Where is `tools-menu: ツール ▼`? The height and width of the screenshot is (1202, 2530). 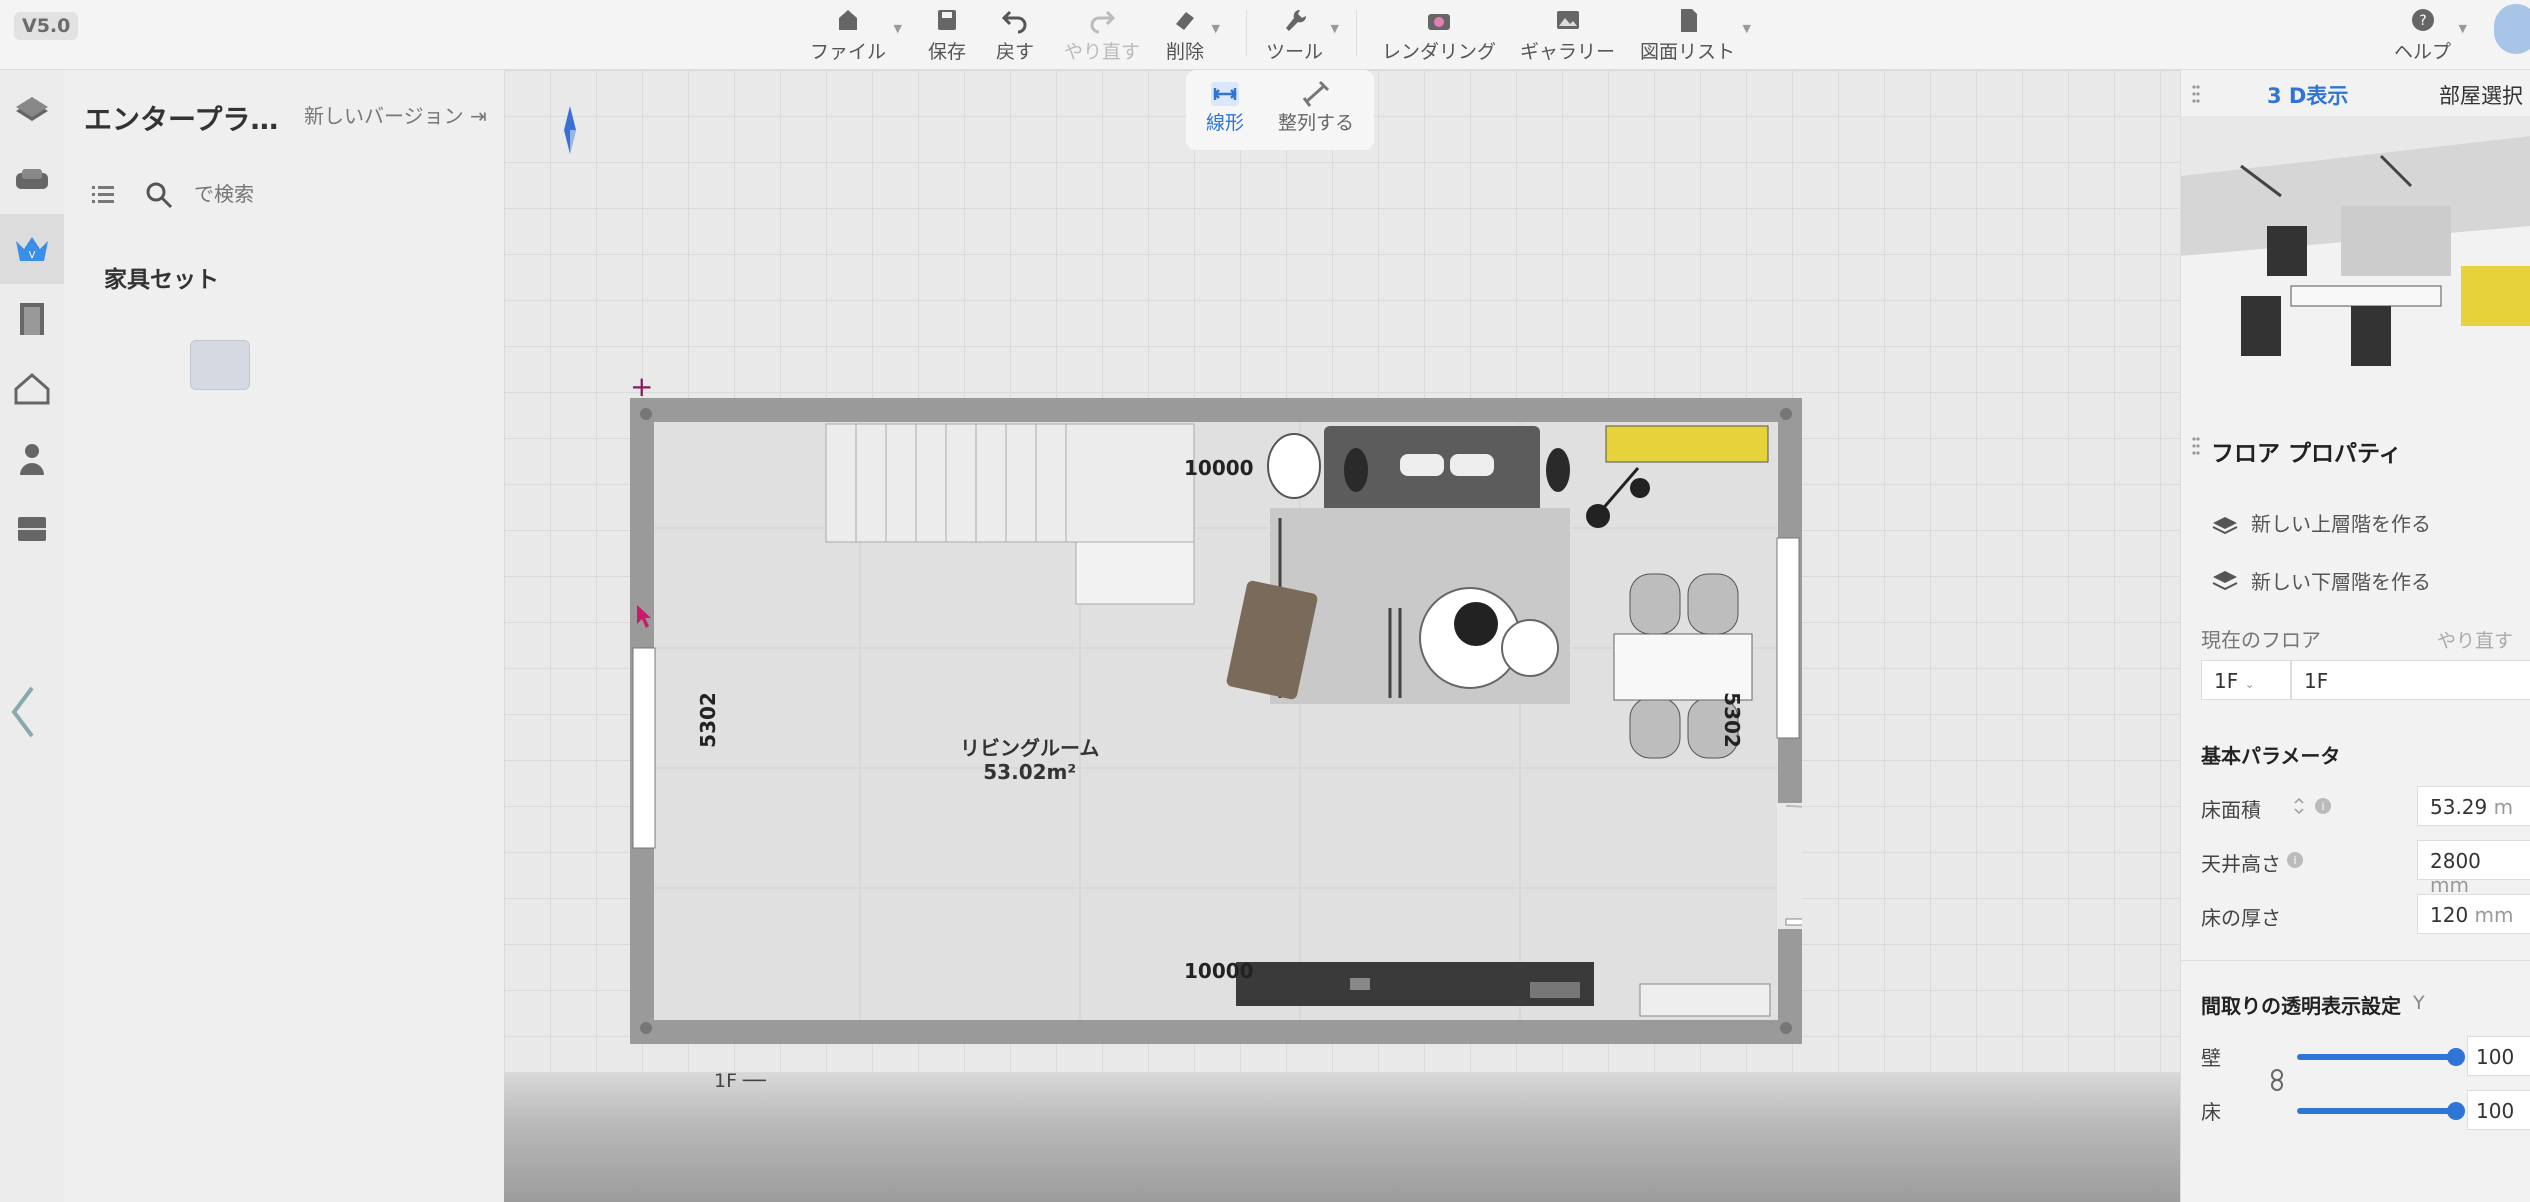
tools-menu: ツール ▼ is located at coordinates (1302, 35).